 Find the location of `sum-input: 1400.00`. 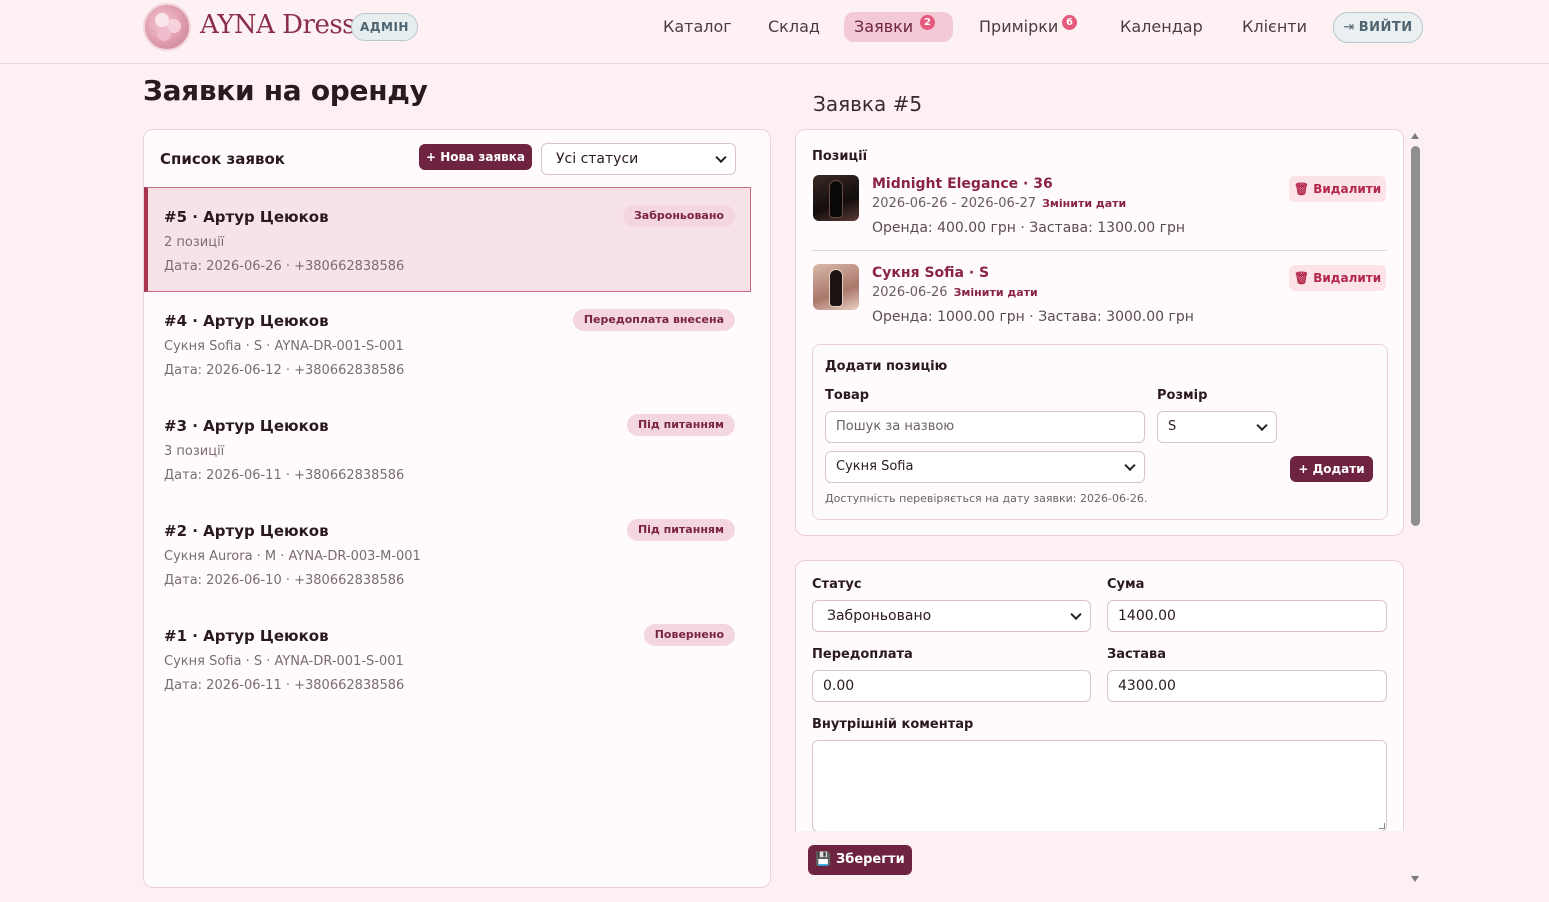

sum-input: 1400.00 is located at coordinates (1247, 616).